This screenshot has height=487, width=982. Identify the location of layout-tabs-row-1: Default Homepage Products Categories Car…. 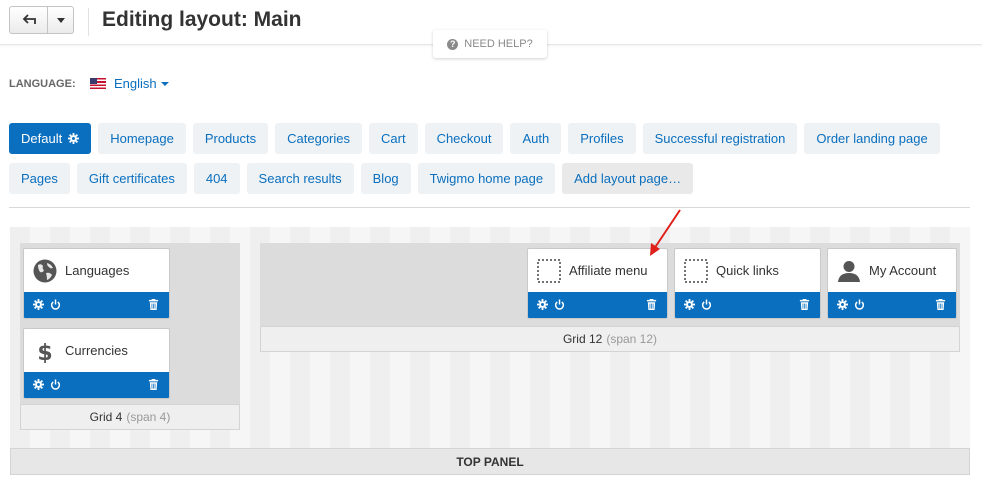
(474, 138).